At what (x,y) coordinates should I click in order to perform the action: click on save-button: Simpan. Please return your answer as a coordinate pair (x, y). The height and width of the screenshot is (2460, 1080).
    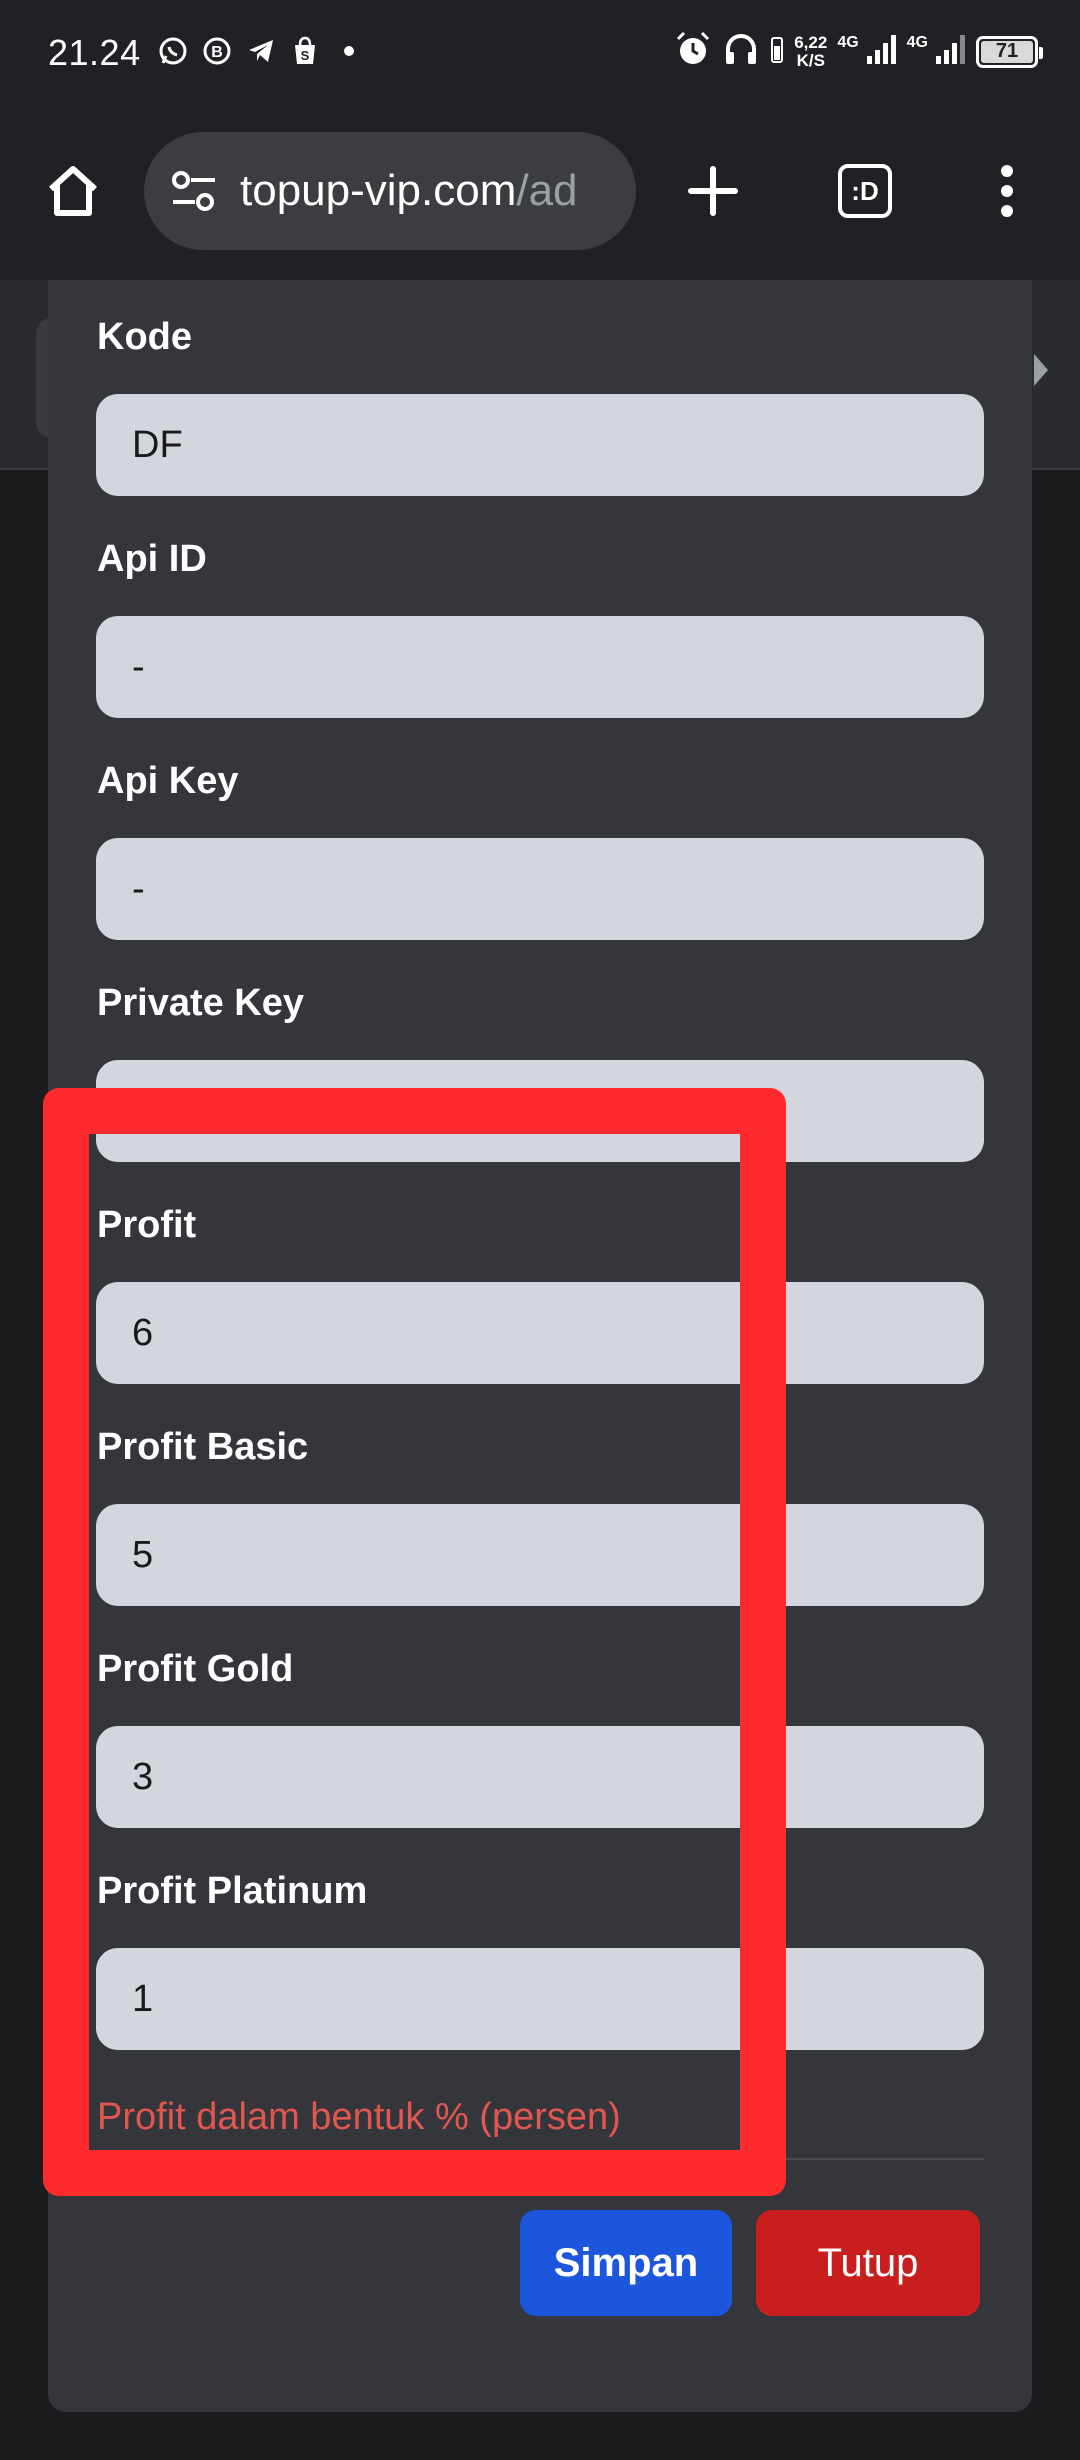
    Looking at the image, I should click on (626, 2263).